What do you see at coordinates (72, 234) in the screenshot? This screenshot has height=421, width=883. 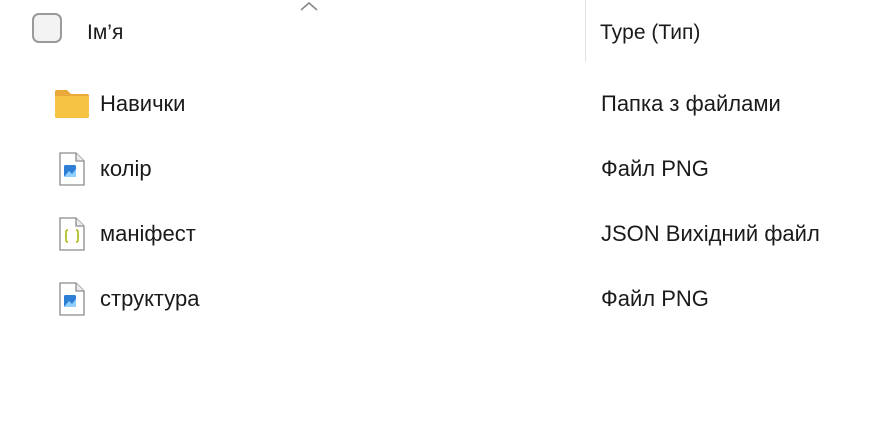 I see `json-file-icon` at bounding box center [72, 234].